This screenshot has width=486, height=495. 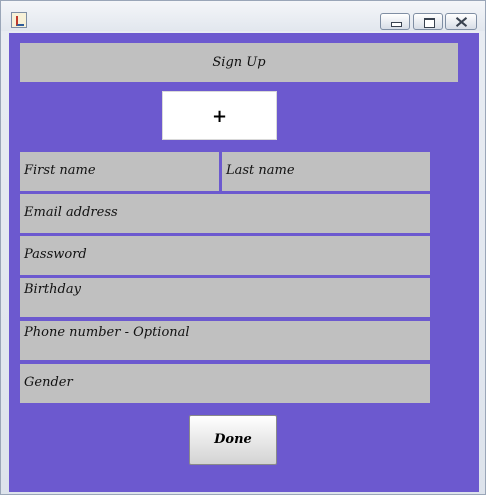 I want to click on password-placeholder: Password, so click(x=55, y=254).